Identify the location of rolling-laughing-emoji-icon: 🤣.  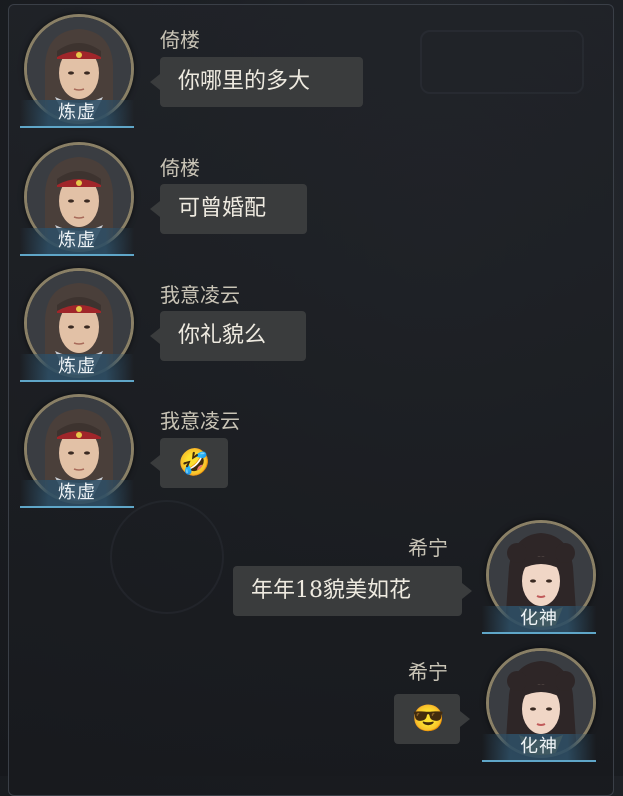
(189, 463).